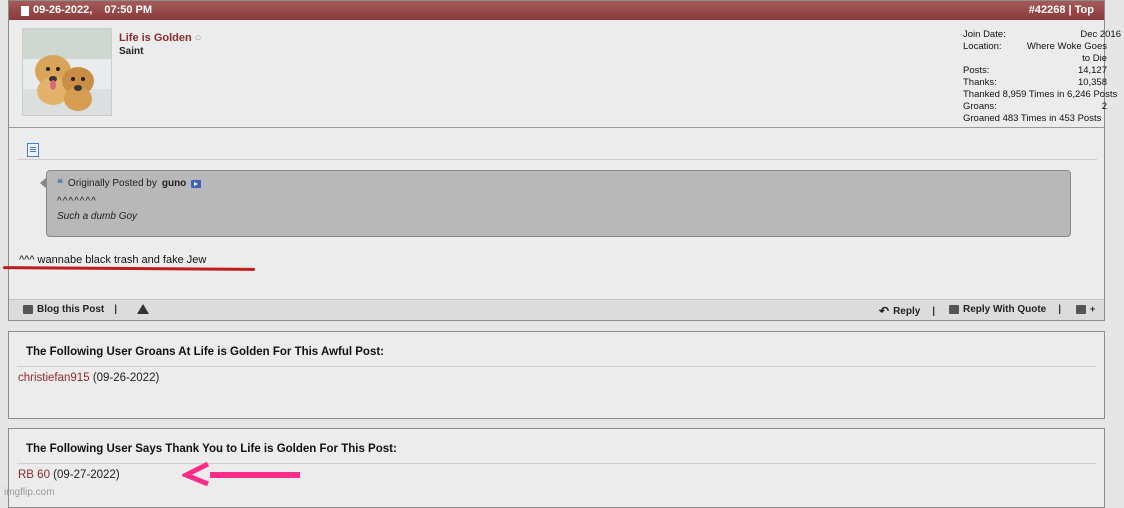 The width and height of the screenshot is (1124, 508). What do you see at coordinates (980, 82) in the screenshot?
I see `thanks-label: Thanks:` at bounding box center [980, 82].